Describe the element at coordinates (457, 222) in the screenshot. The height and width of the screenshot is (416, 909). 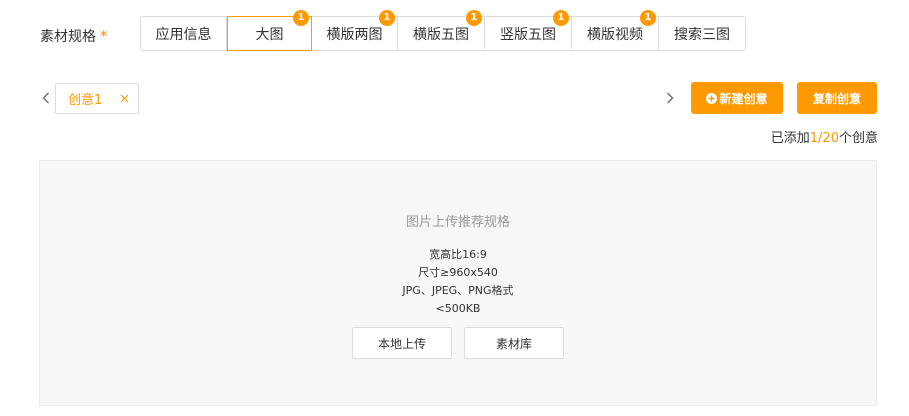
I see `upload-title: 图片上传推荐规格` at that location.